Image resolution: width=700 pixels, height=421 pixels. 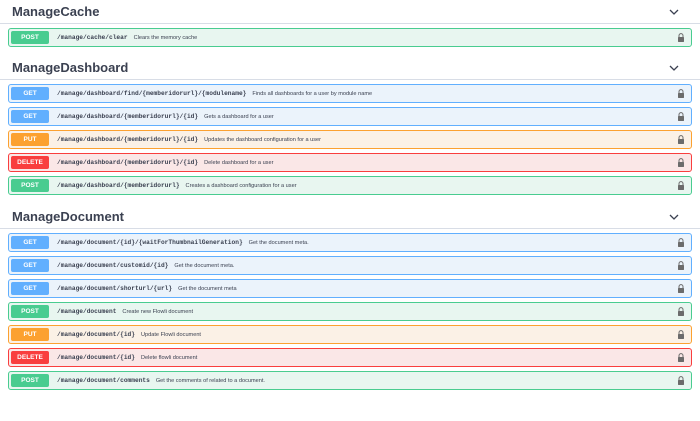 I want to click on section-header-managecache: ManageCache, so click(x=350, y=12).